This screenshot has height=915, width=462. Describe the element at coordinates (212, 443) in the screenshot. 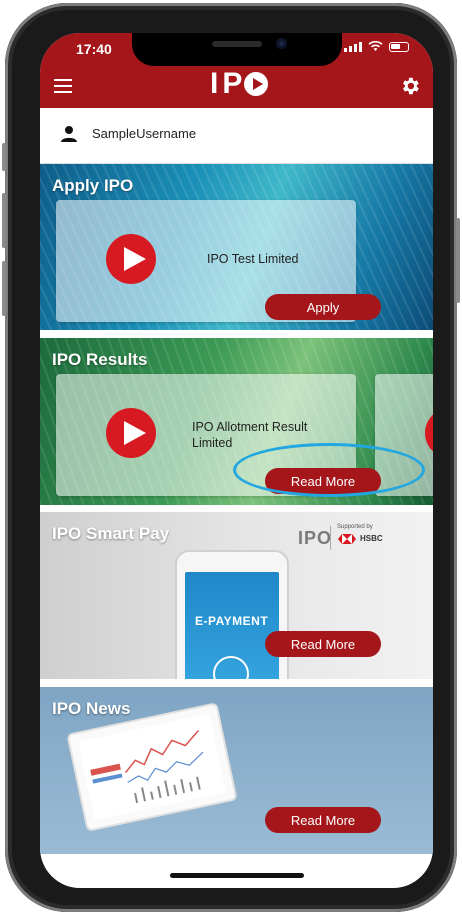

I see `ipo-result-name-line2: Limited` at that location.